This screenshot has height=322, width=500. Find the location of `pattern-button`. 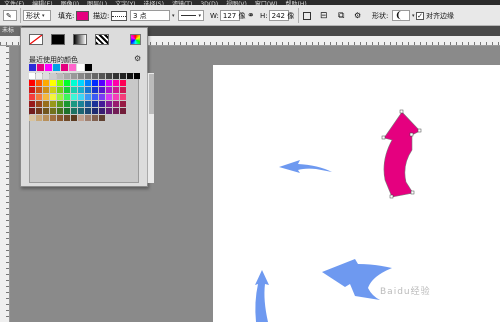

pattern-button is located at coordinates (102, 39).